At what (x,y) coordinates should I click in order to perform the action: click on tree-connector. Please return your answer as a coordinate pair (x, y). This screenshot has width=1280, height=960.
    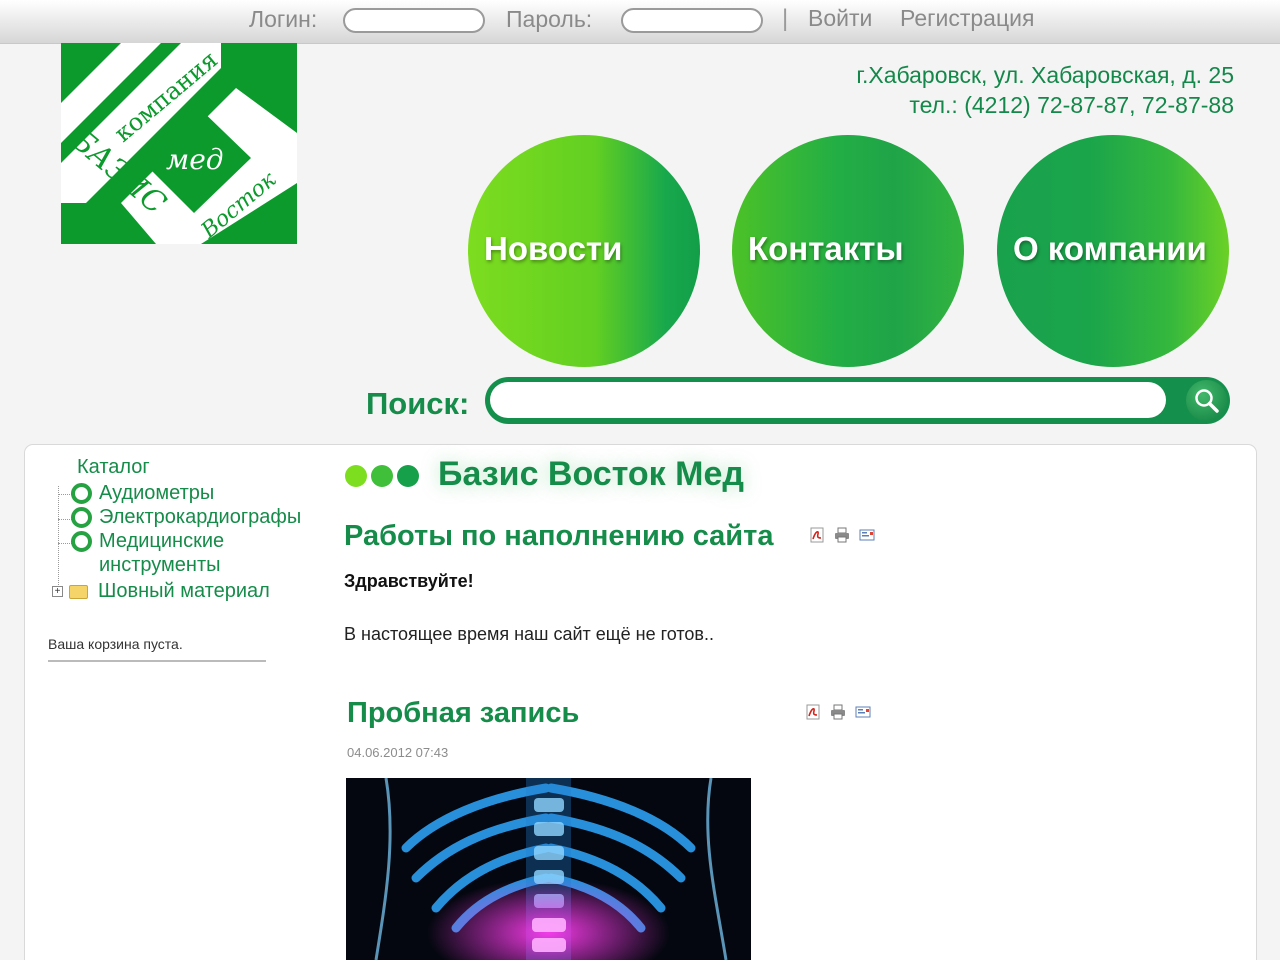
    Looking at the image, I should click on (58, 538).